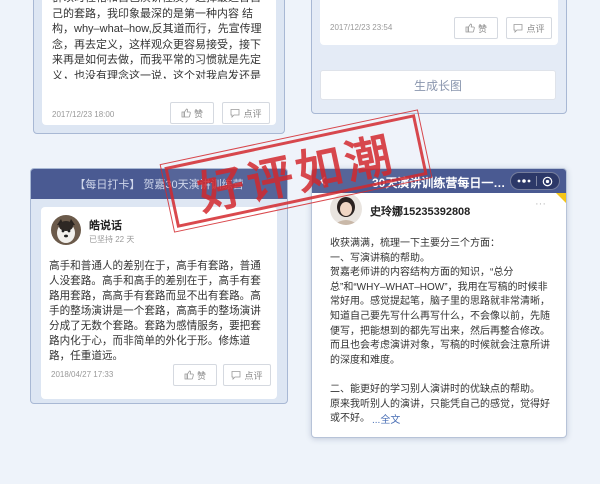  Describe the element at coordinates (439, 22) in the screenshot. I see `top-right-card: 2017/12/23 23:54 赞 点评` at that location.